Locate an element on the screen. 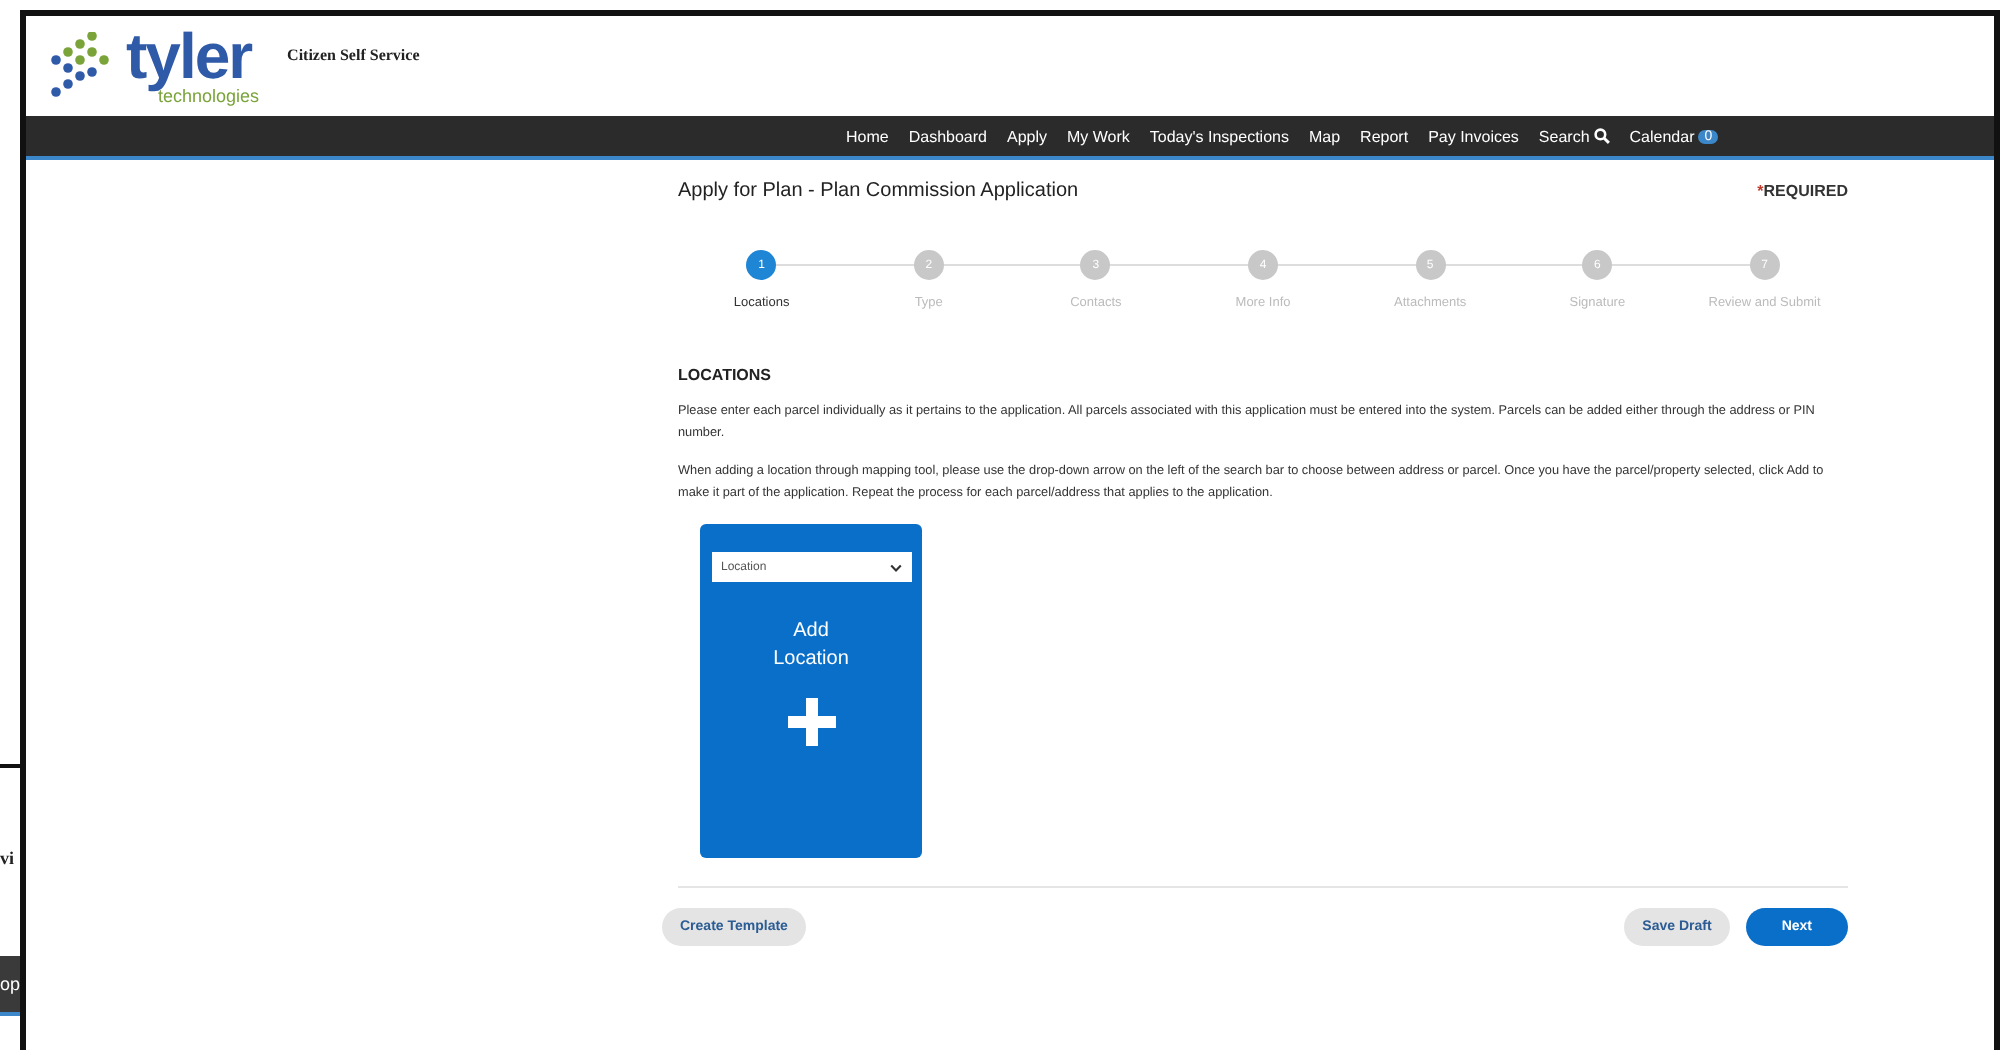 The width and height of the screenshot is (2000, 1050). nav-link: Pay Invoices is located at coordinates (1473, 136).